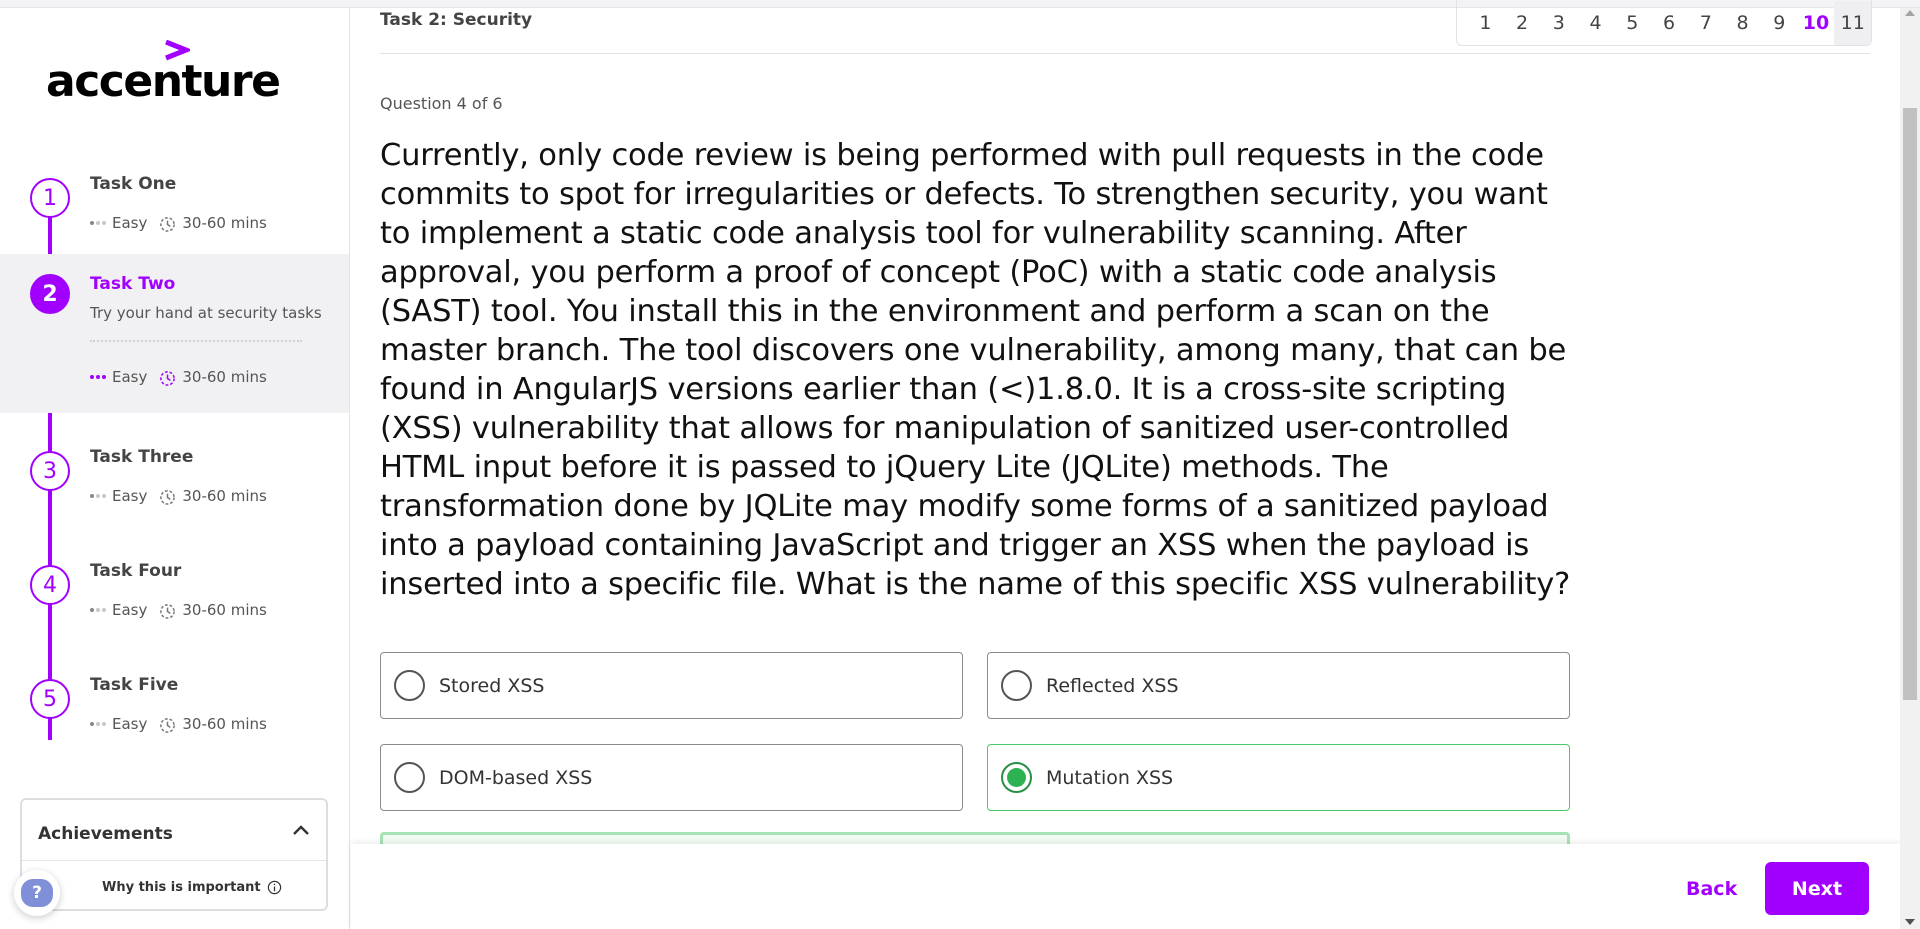  What do you see at coordinates (142, 457) in the screenshot?
I see `task-title: Task Three` at bounding box center [142, 457].